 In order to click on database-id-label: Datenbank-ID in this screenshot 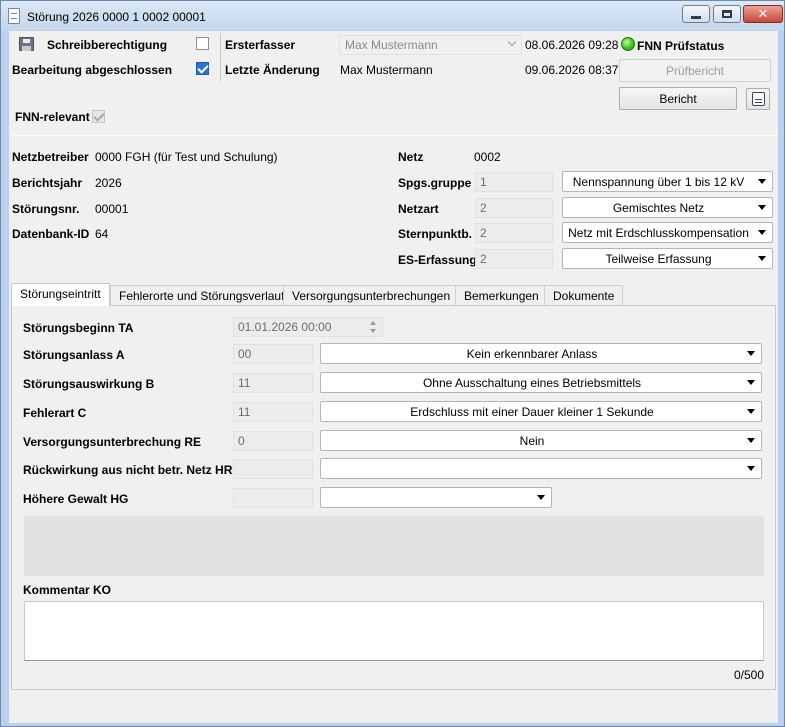, I will do `click(51, 234)`.